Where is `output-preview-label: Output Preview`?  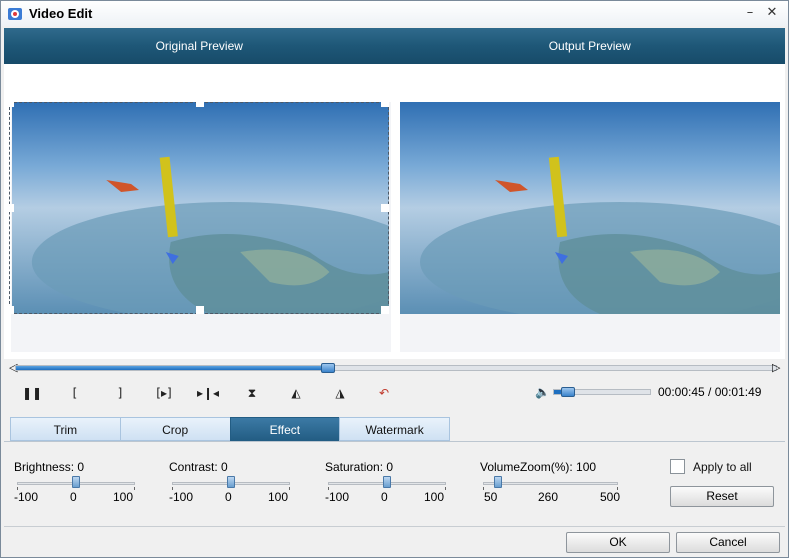 output-preview-label: Output Preview is located at coordinates (589, 46).